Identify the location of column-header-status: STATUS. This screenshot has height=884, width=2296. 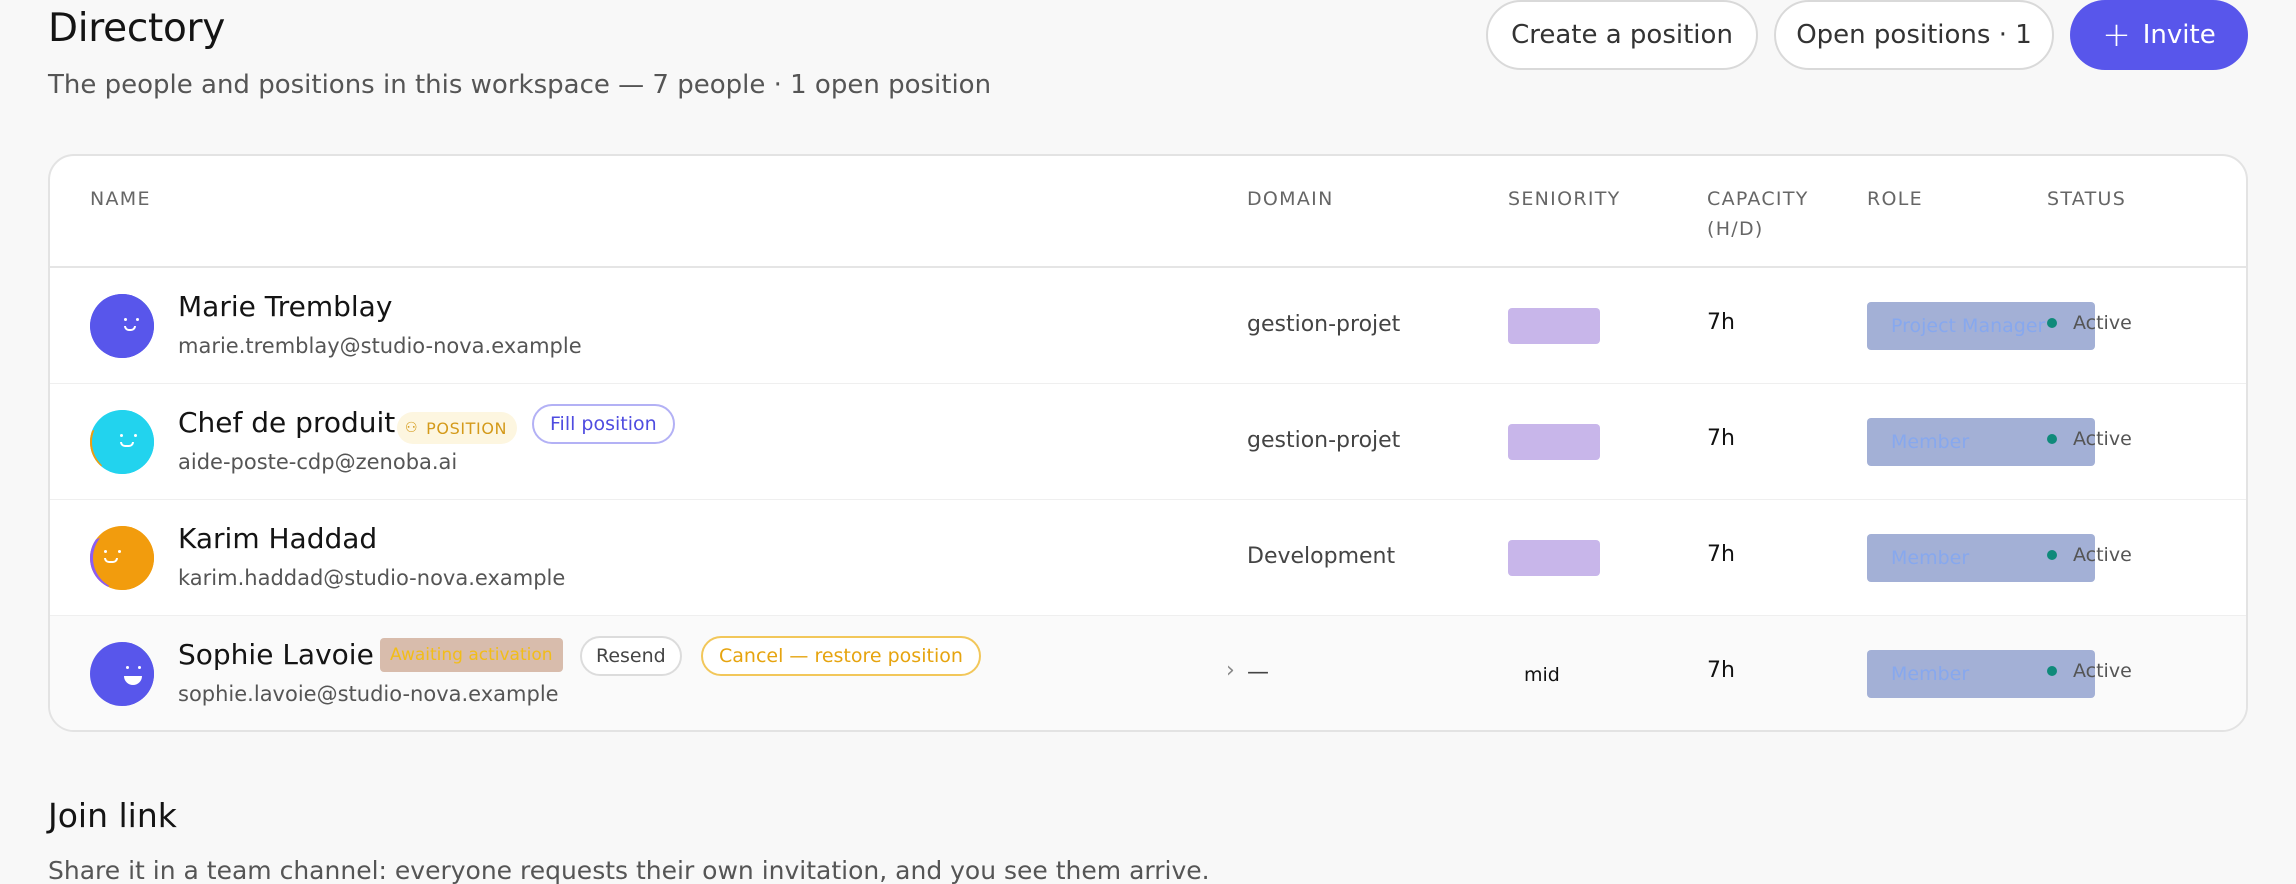
(2086, 199).